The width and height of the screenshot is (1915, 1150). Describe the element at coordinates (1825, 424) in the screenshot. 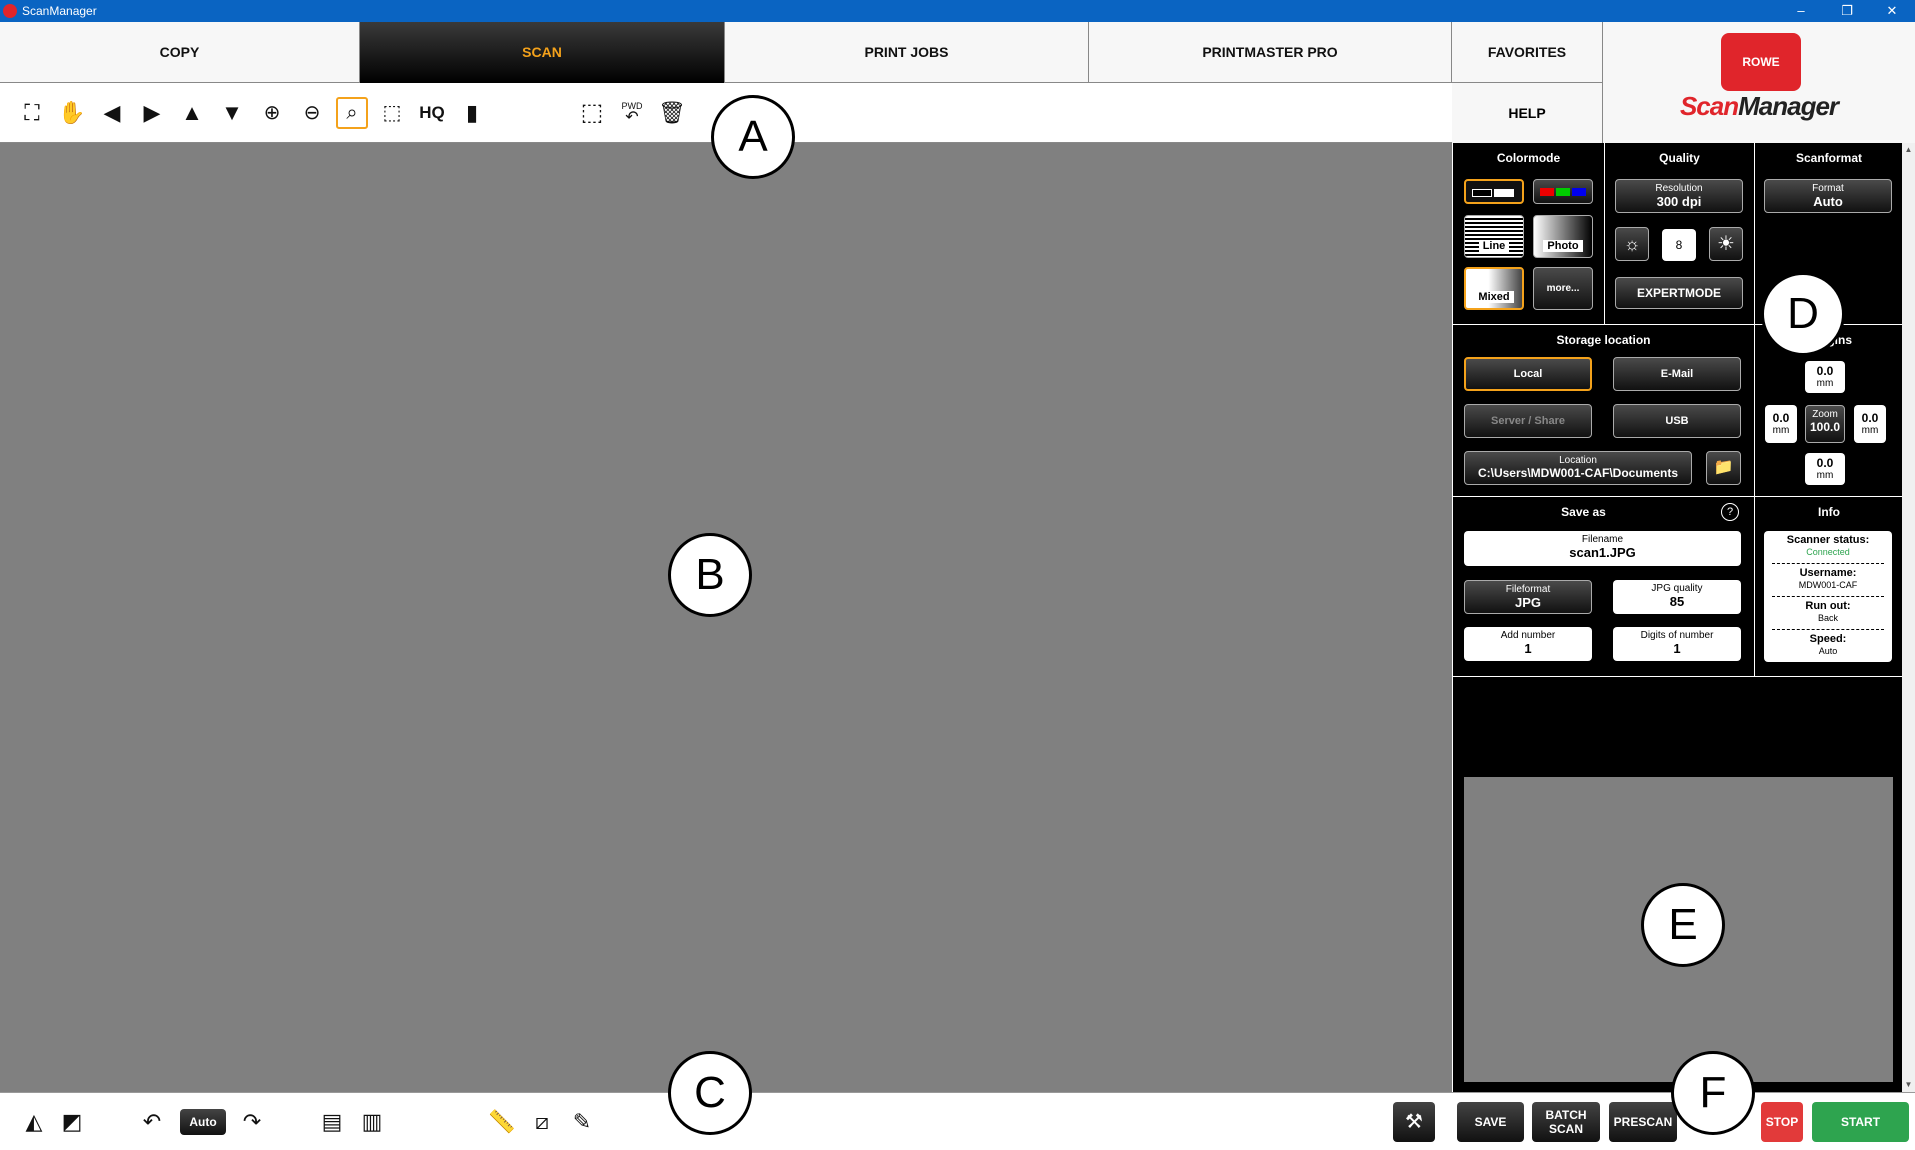

I see `zoom-field: Zoom 100.0` at that location.